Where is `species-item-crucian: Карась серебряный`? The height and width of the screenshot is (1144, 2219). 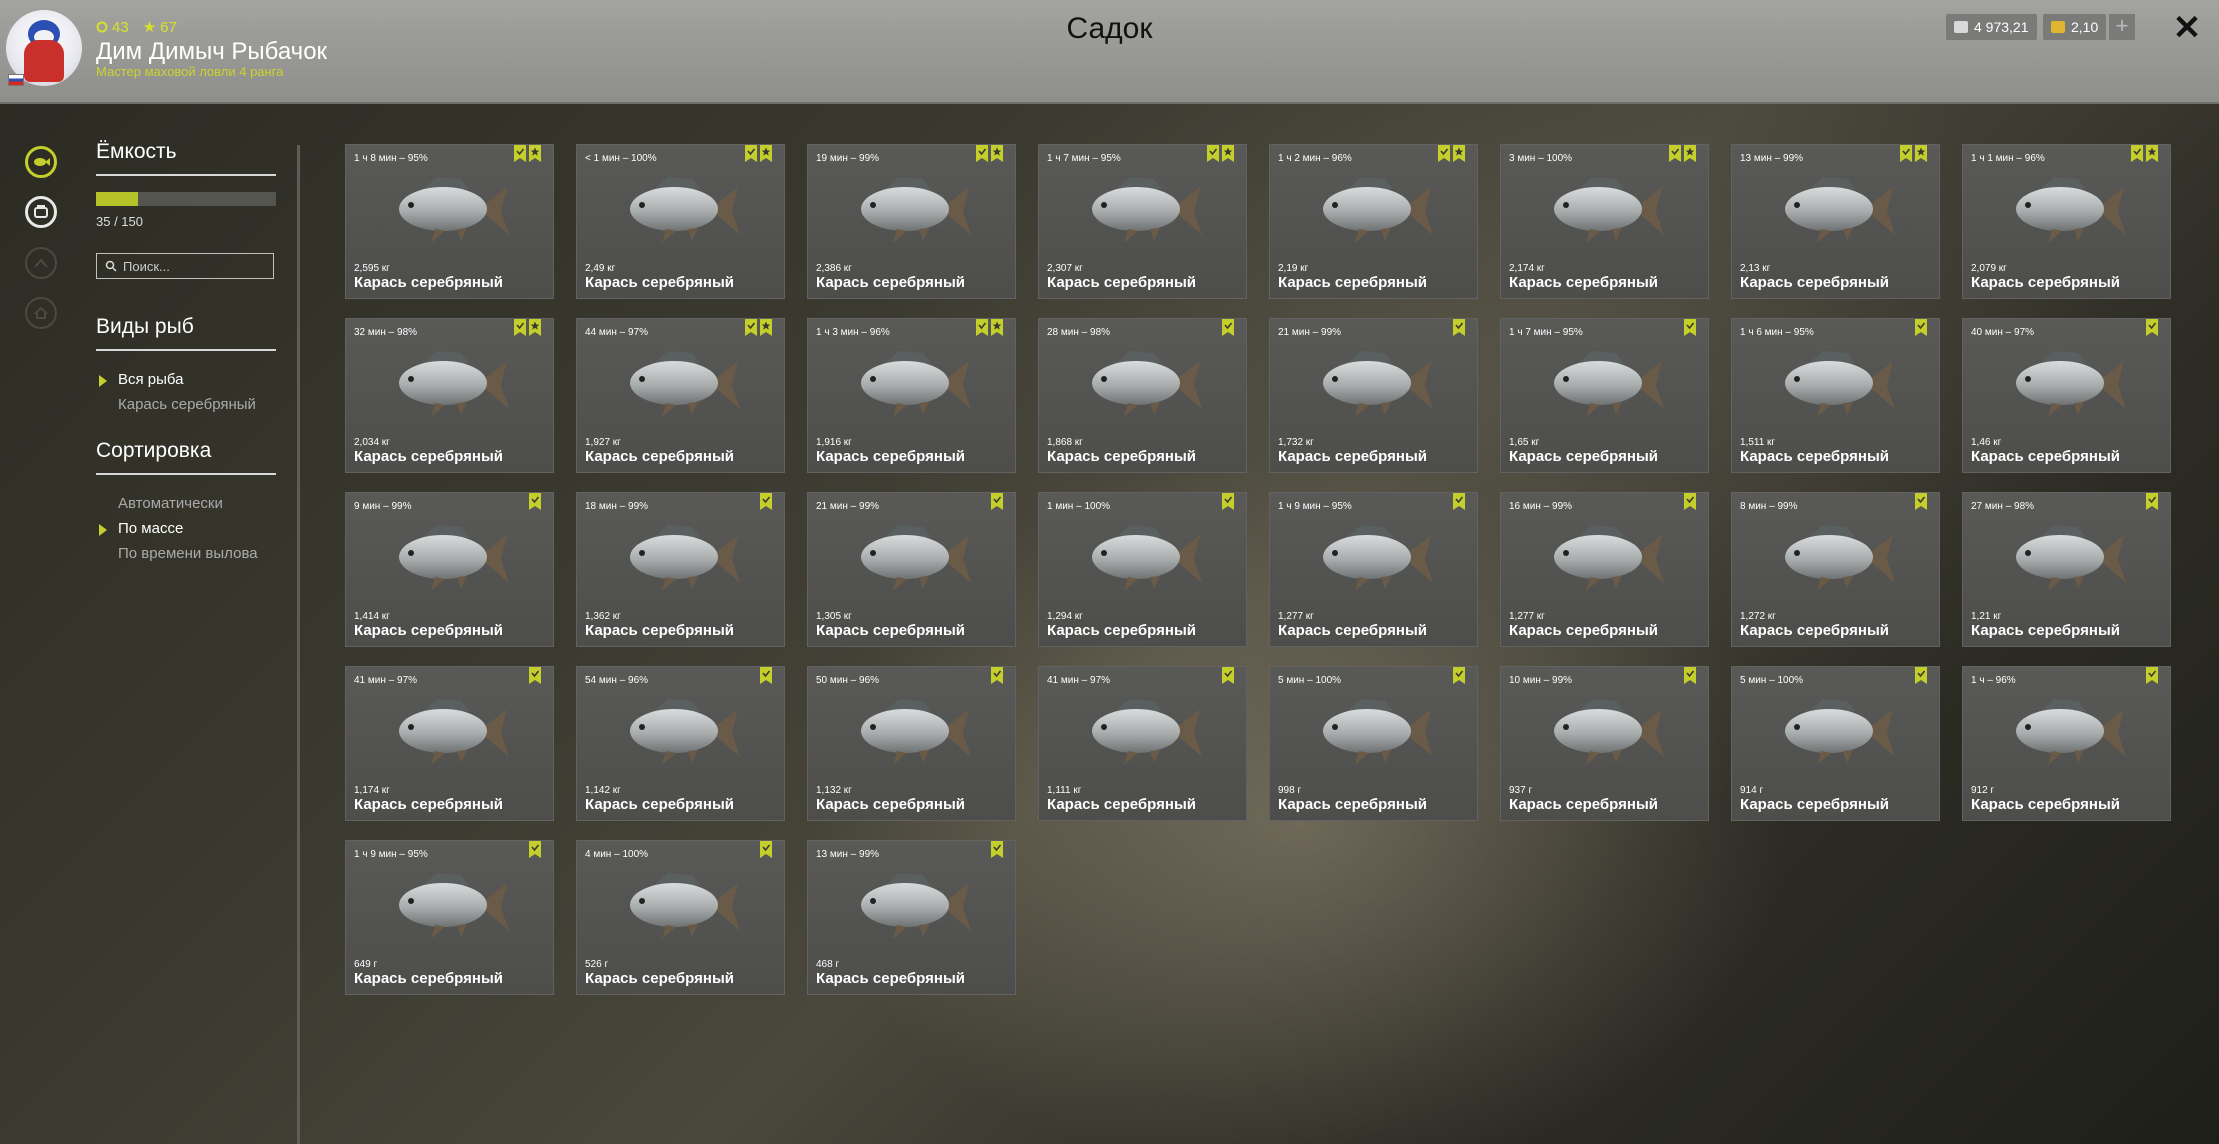
species-item-crucian: Карась серебряный is located at coordinates (186, 404).